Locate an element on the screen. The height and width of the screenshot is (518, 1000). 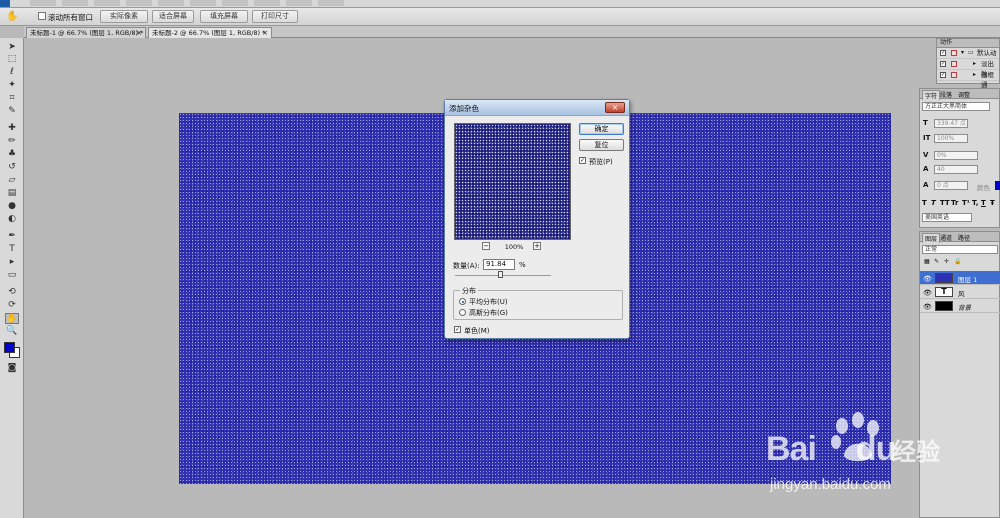
document-tab-2: 未标题-2 @ 66.7% (图层 1, RGB/8) * × is located at coordinates (210, 32).